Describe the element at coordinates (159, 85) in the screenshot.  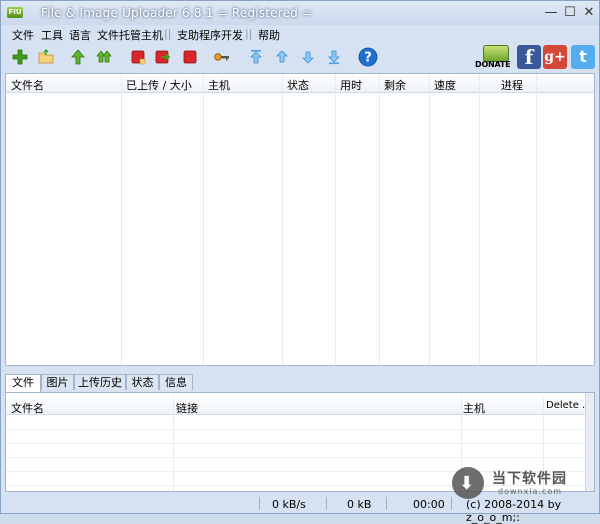
I see `column-header-uploaded-size: 已上传 / 大小` at that location.